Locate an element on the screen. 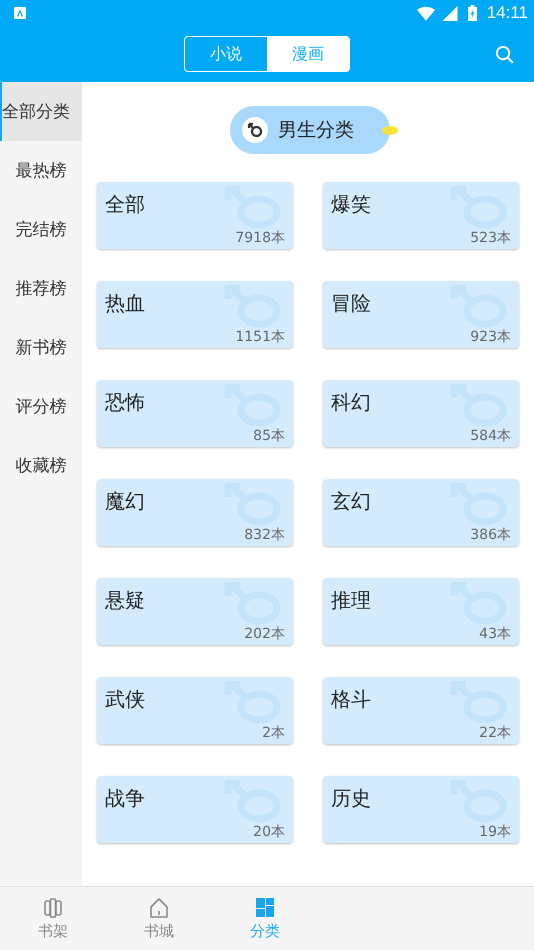  category-card: 玄幻 386本 is located at coordinates (421, 512).